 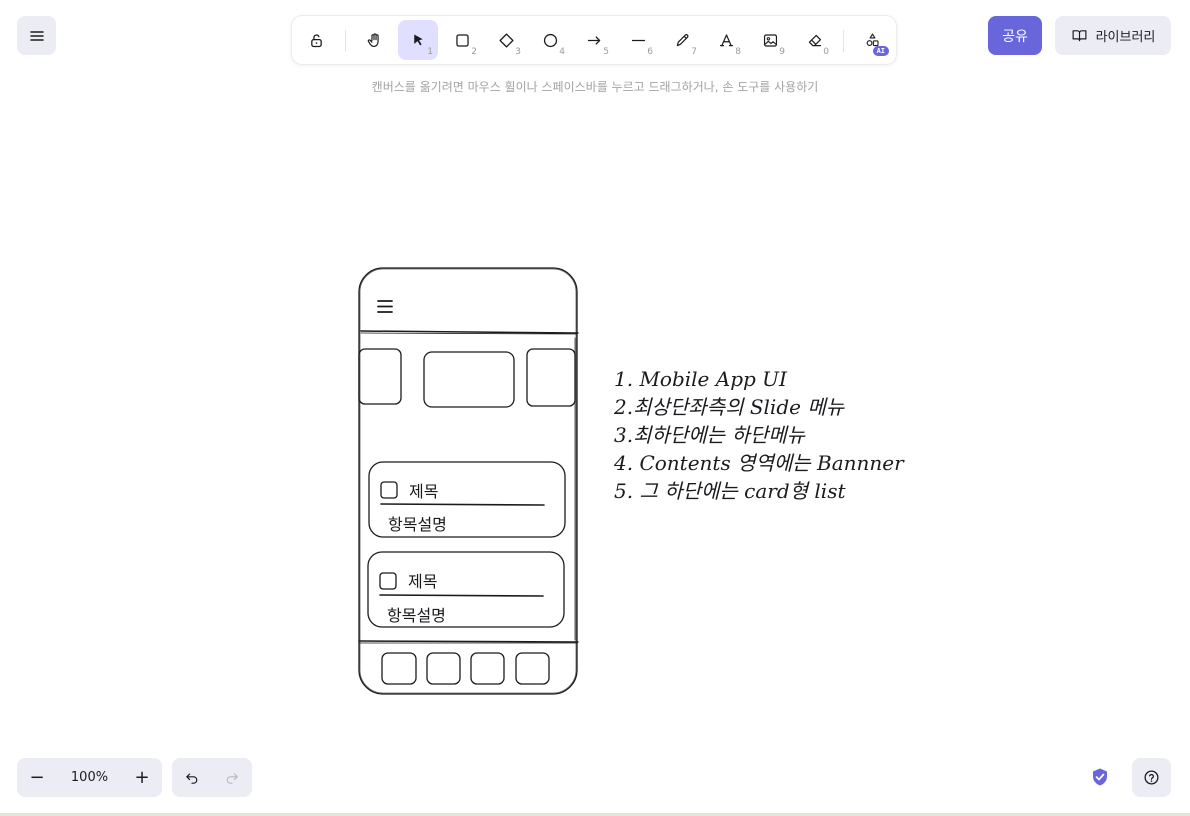 What do you see at coordinates (380, 376) in the screenshot?
I see `banner-left` at bounding box center [380, 376].